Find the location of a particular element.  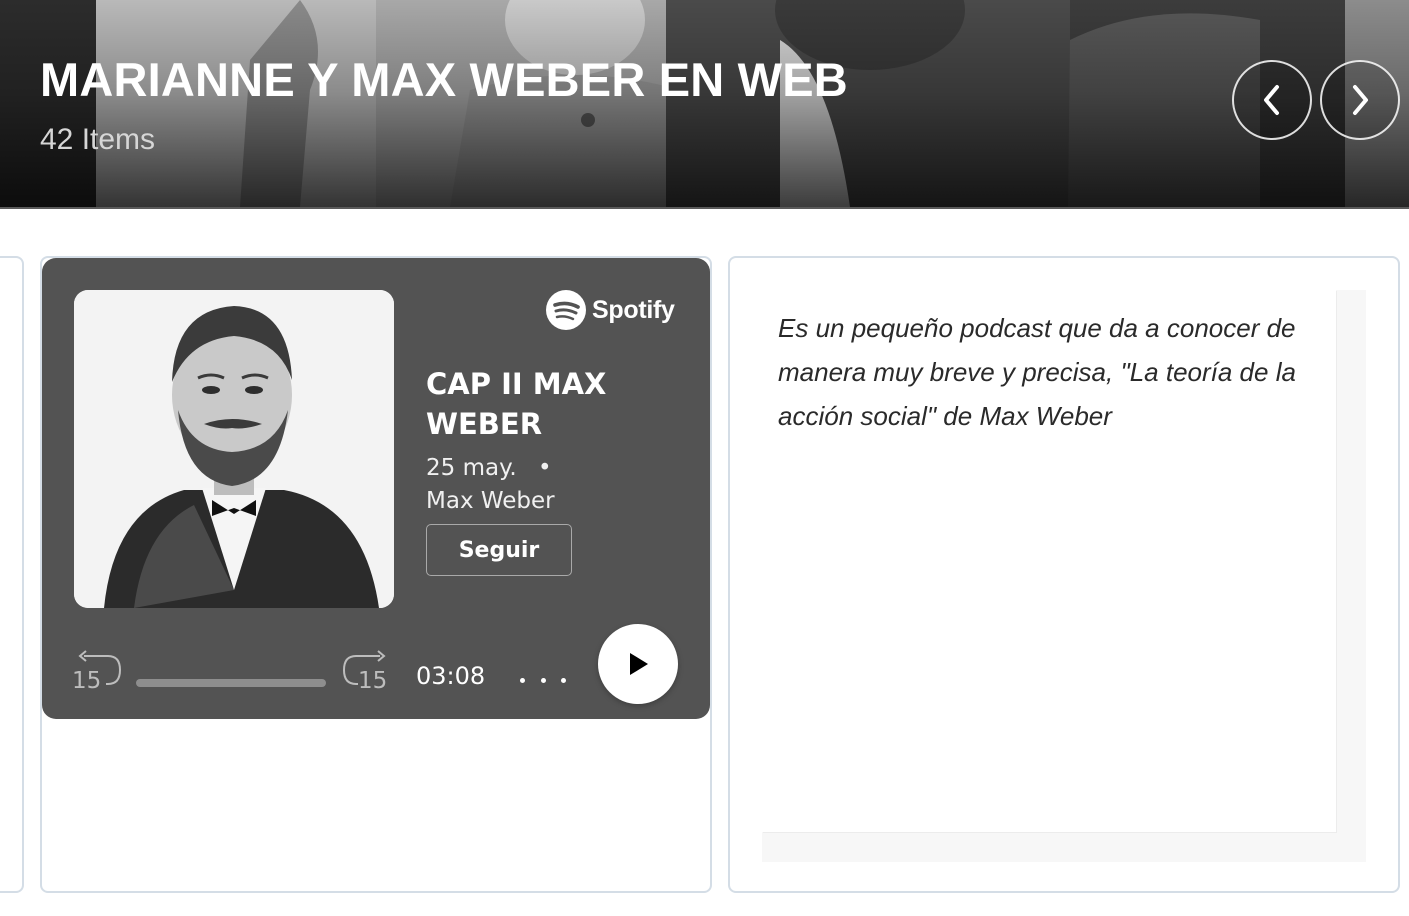

play-icon is located at coordinates (639, 664).